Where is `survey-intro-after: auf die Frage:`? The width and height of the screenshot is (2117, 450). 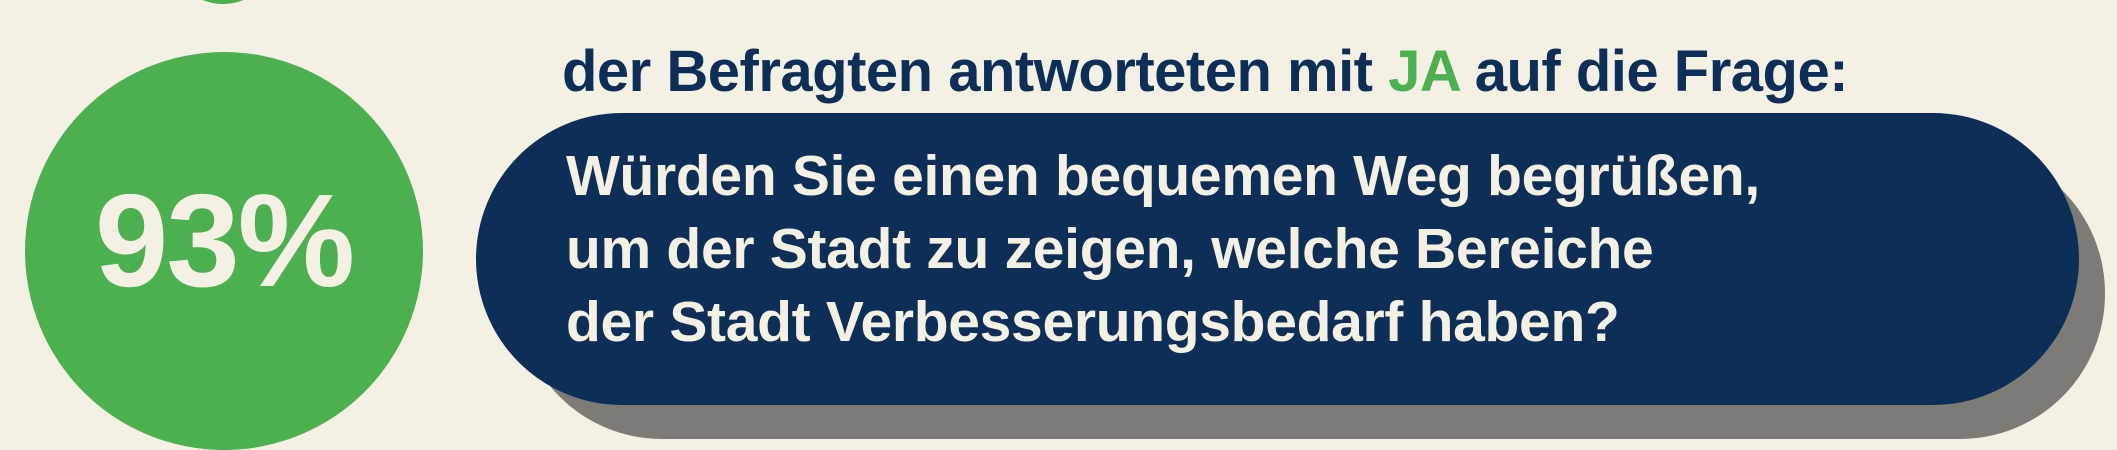
survey-intro-after: auf die Frage: is located at coordinates (1654, 71).